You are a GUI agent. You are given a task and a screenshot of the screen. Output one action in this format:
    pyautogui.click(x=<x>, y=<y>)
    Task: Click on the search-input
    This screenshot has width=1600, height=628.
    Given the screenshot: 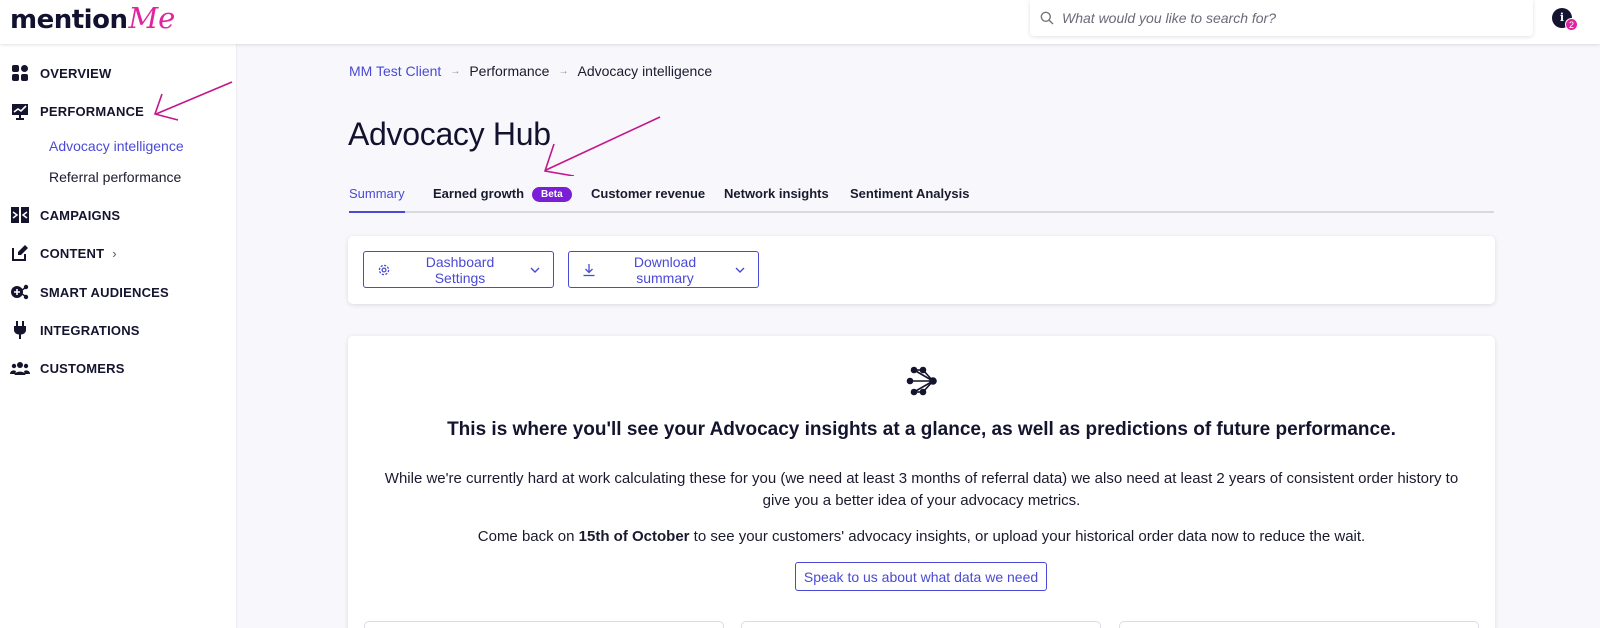 What is the action you would take?
    pyautogui.click(x=1282, y=18)
    